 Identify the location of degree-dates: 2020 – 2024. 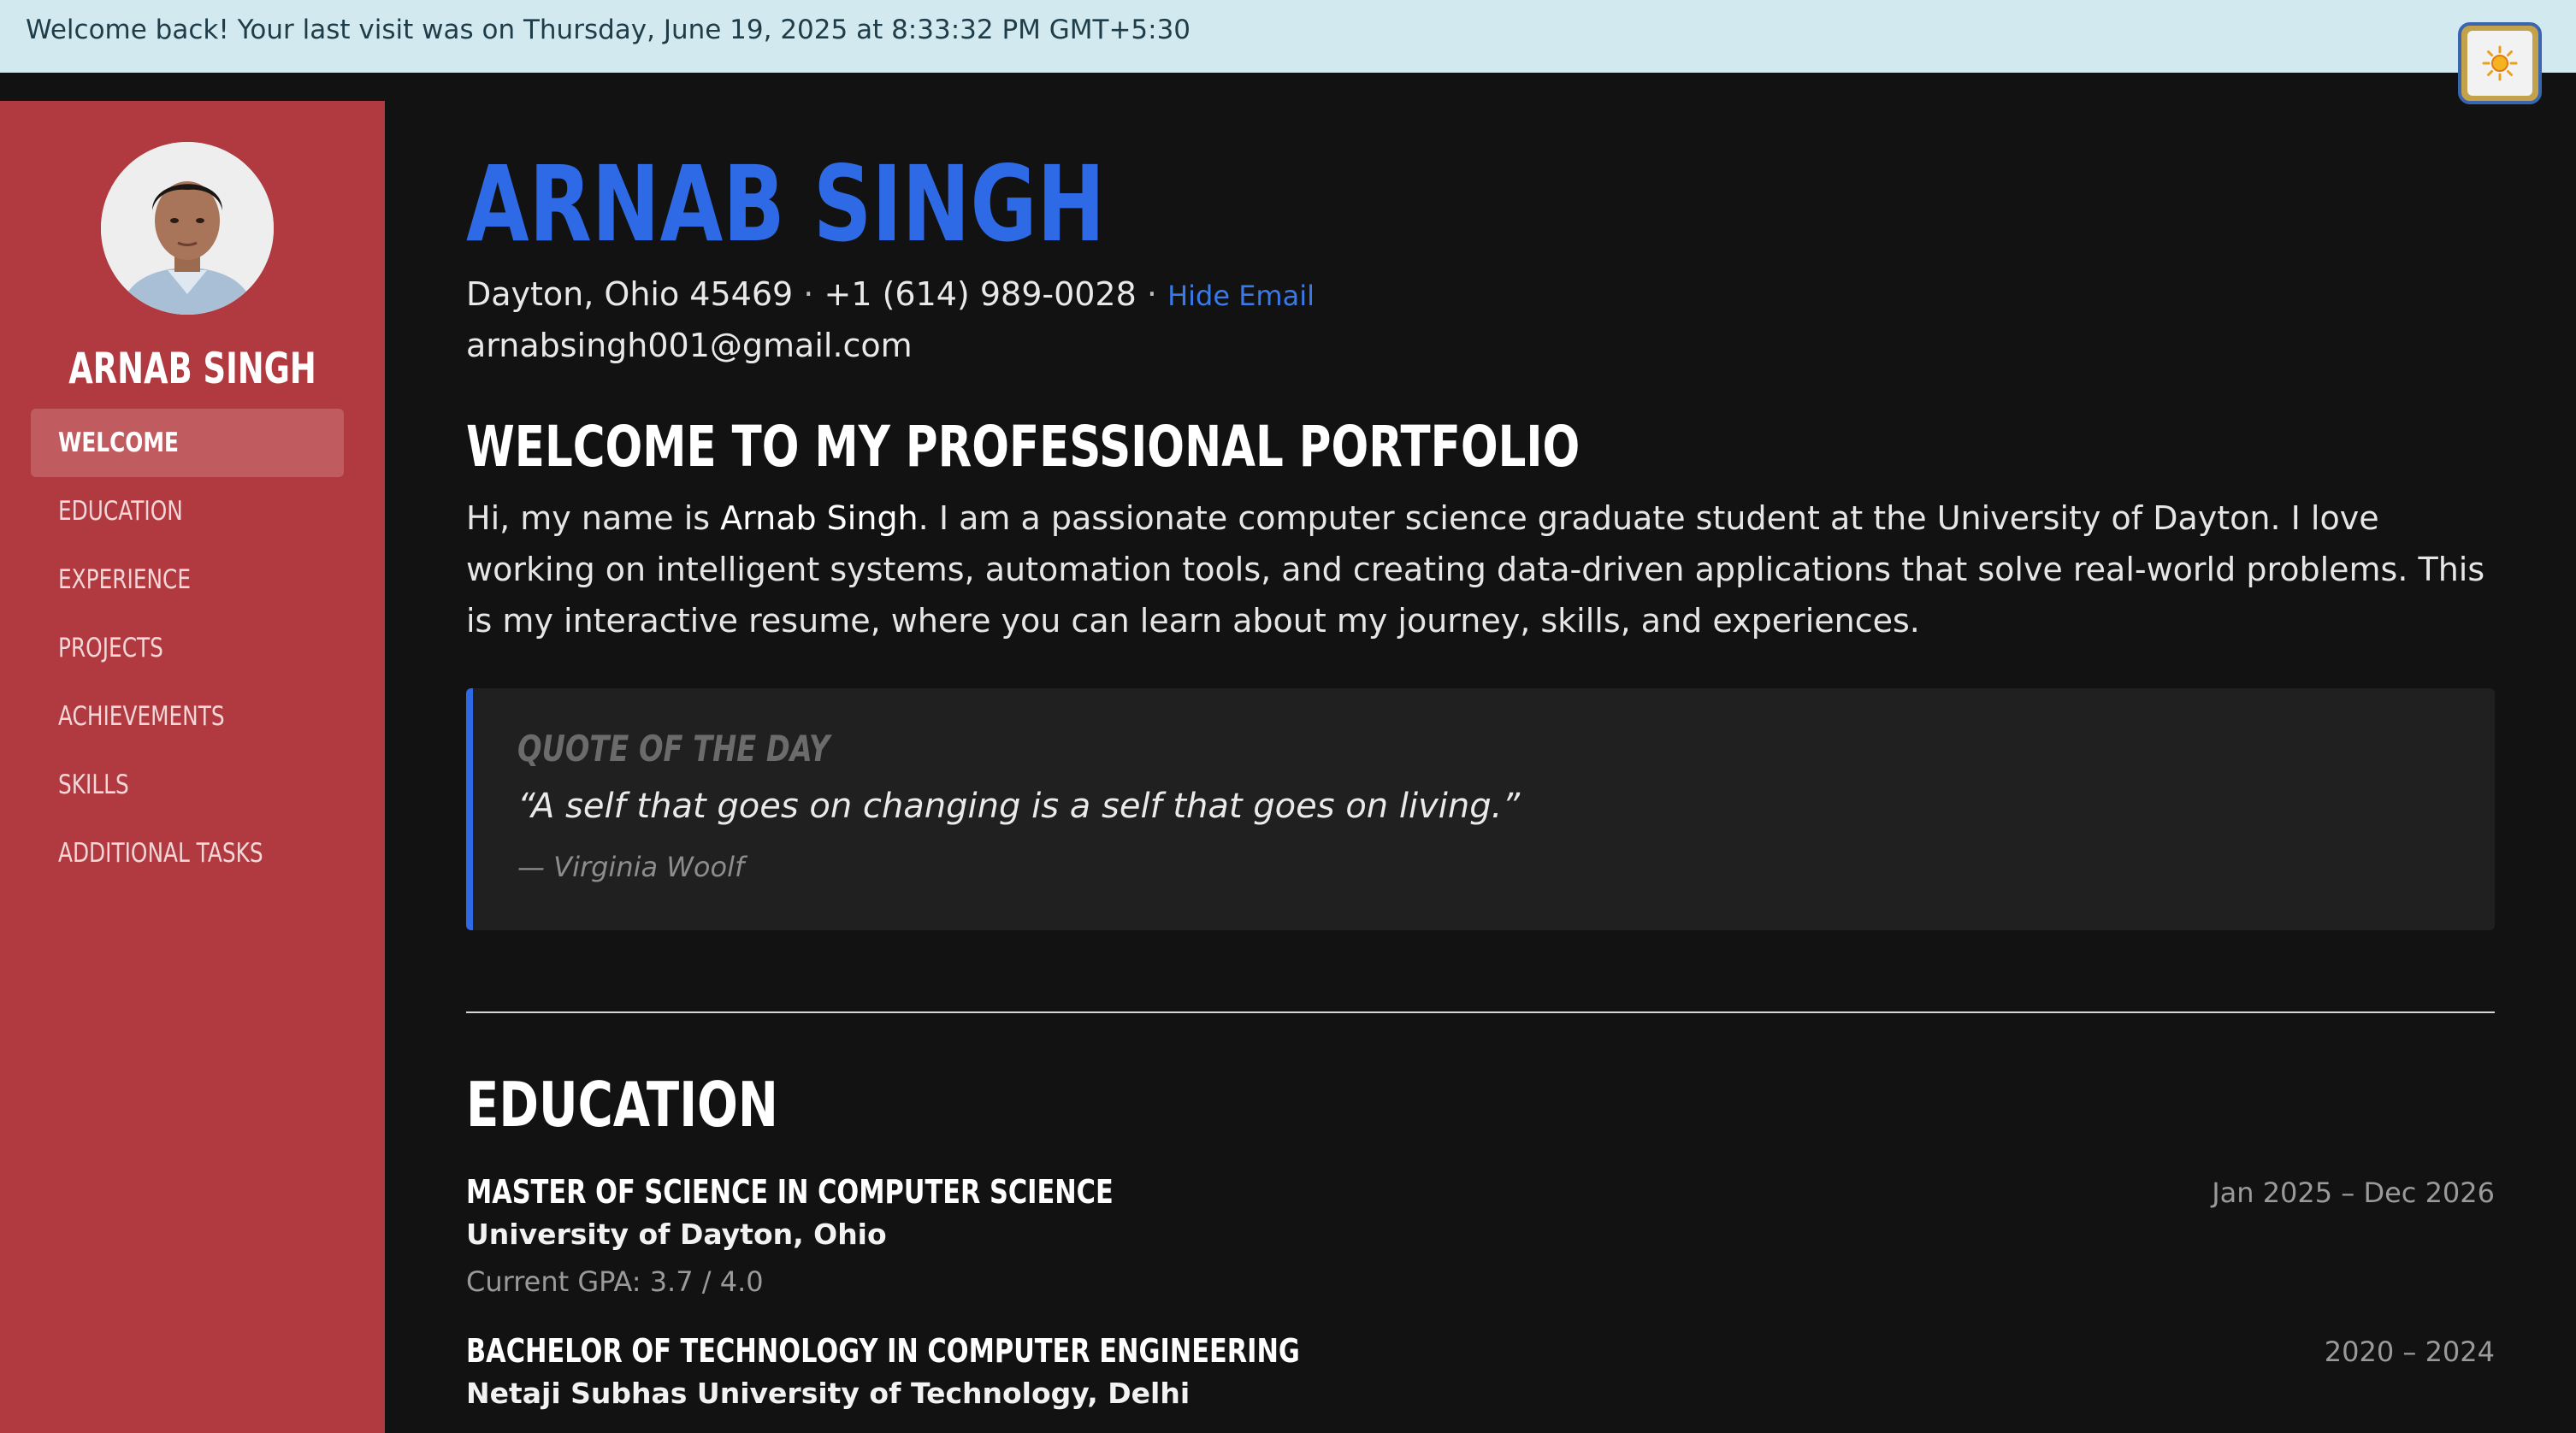
(2409, 1352).